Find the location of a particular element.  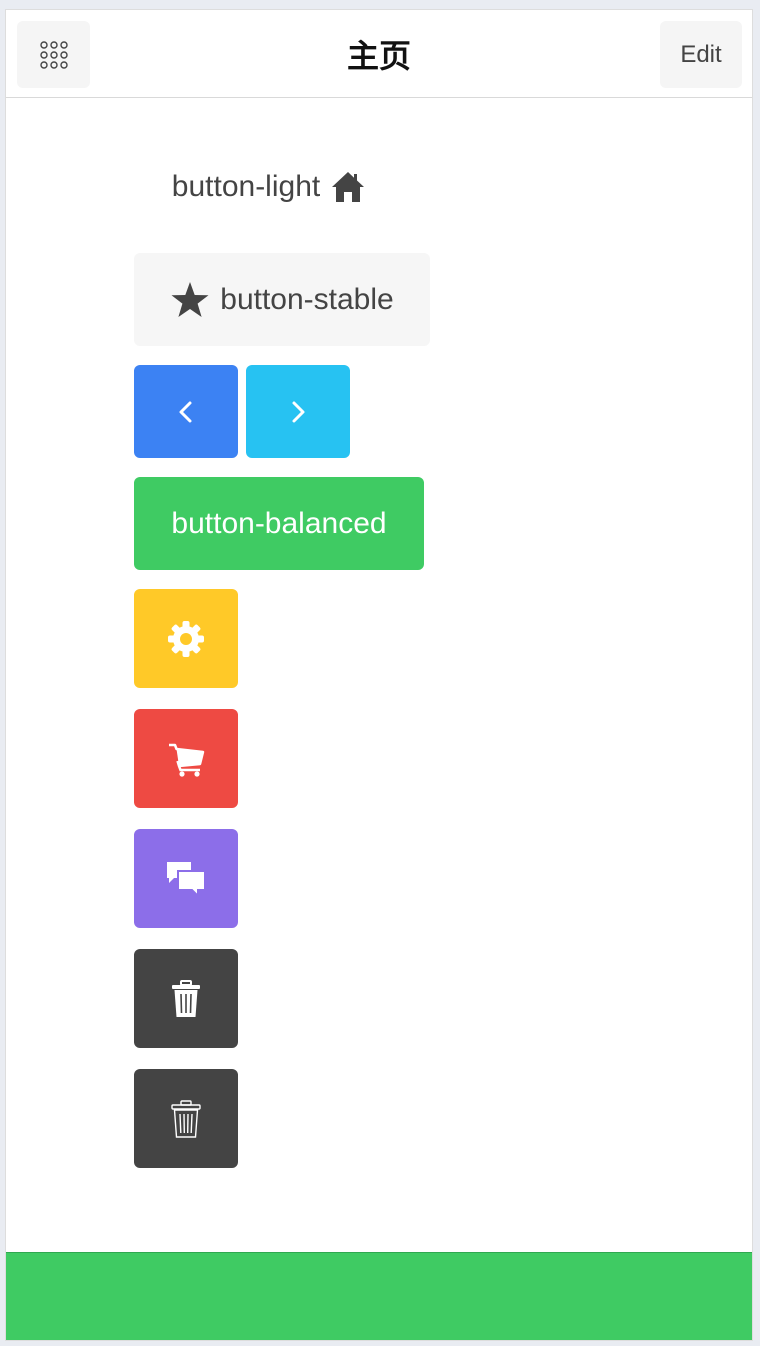

cart-icon is located at coordinates (186, 759).